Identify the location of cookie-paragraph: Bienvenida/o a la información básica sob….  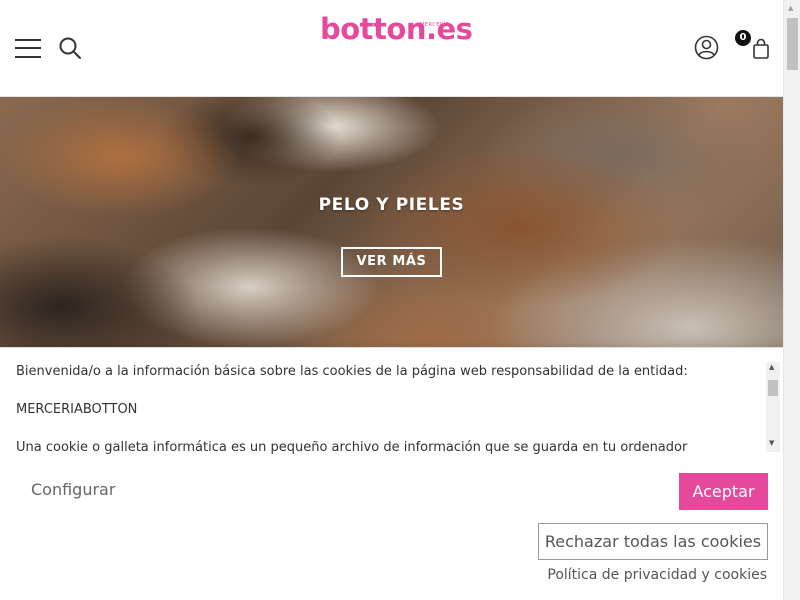
(352, 371).